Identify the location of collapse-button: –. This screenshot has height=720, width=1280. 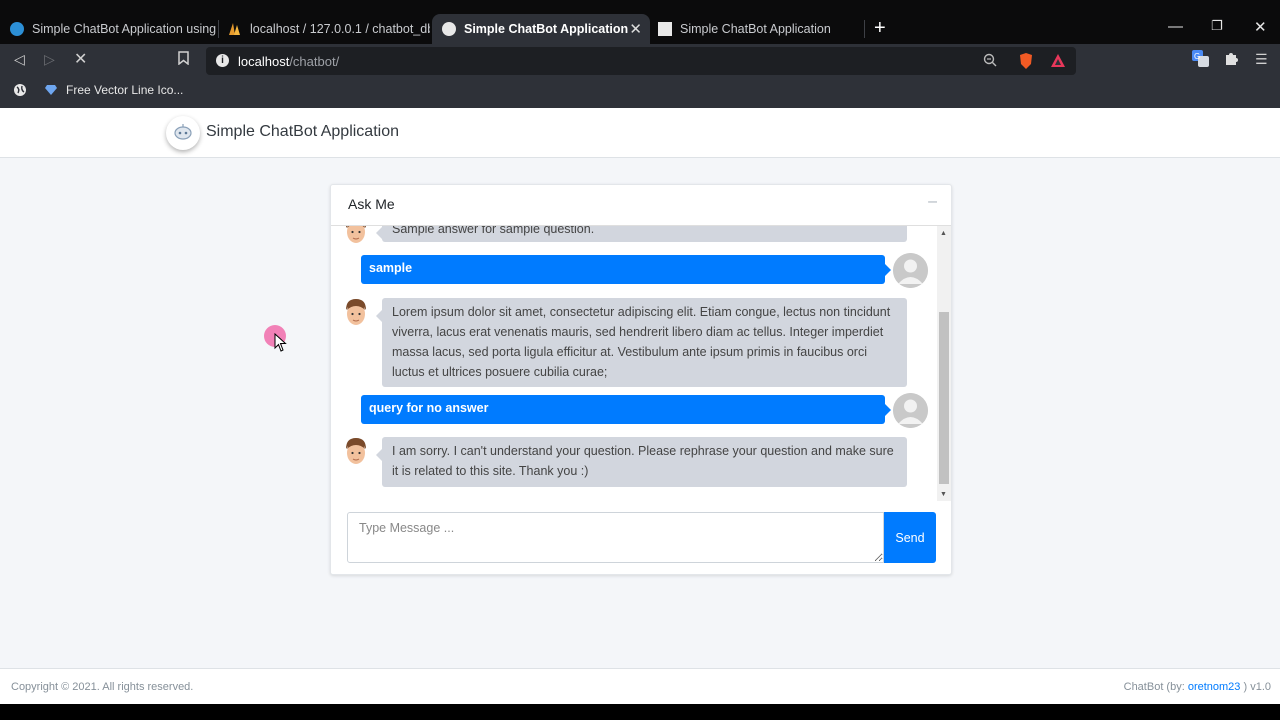
(932, 202).